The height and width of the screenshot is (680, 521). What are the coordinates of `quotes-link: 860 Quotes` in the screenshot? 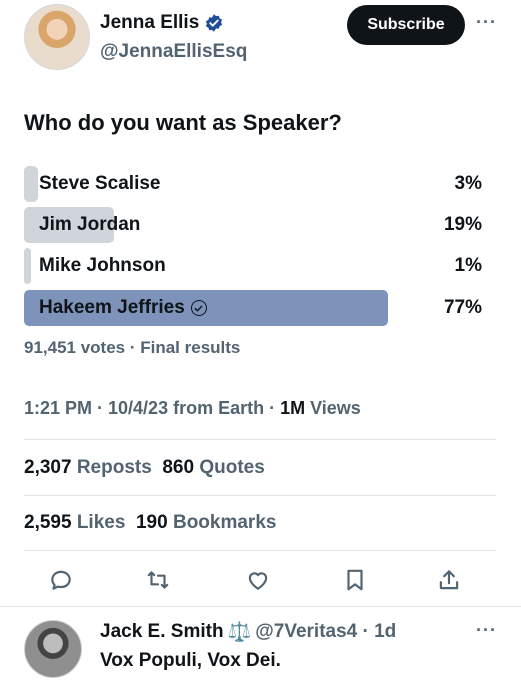 It's located at (213, 467).